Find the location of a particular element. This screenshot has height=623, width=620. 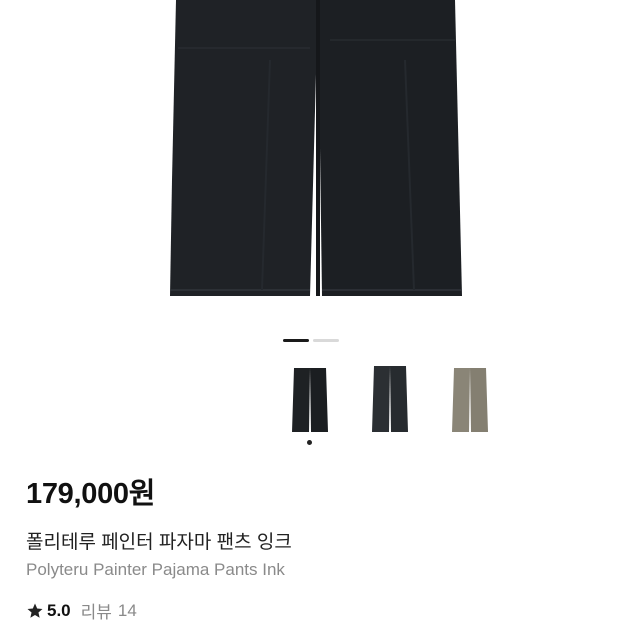

review-label: 리뷰 is located at coordinates (96, 612).